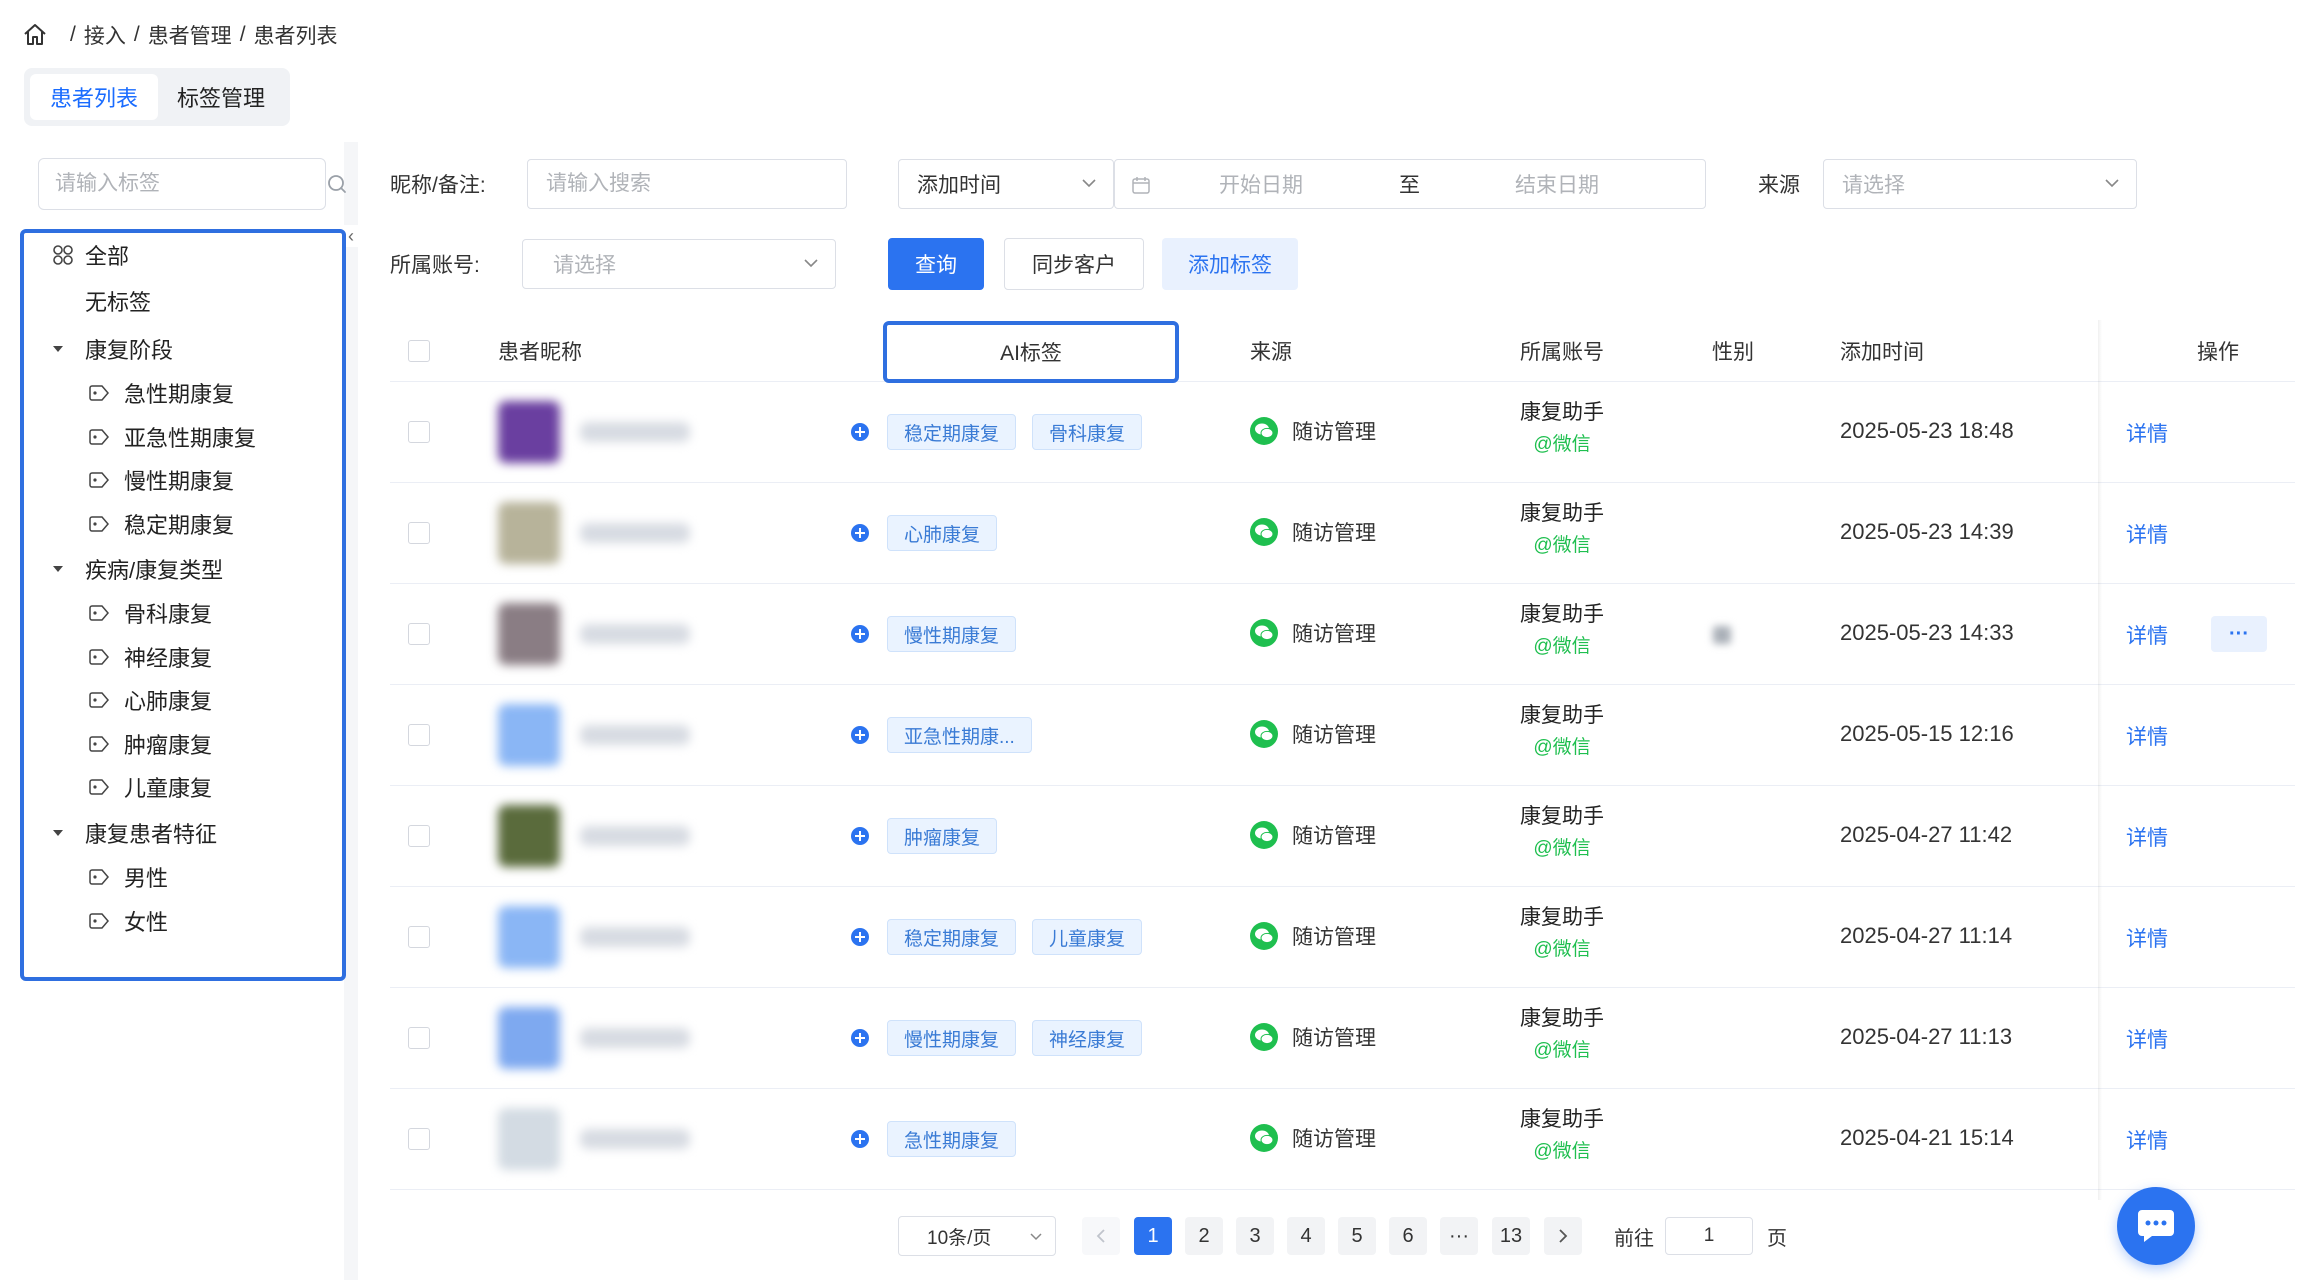  I want to click on tree-item: 急性期康复, so click(161, 393).